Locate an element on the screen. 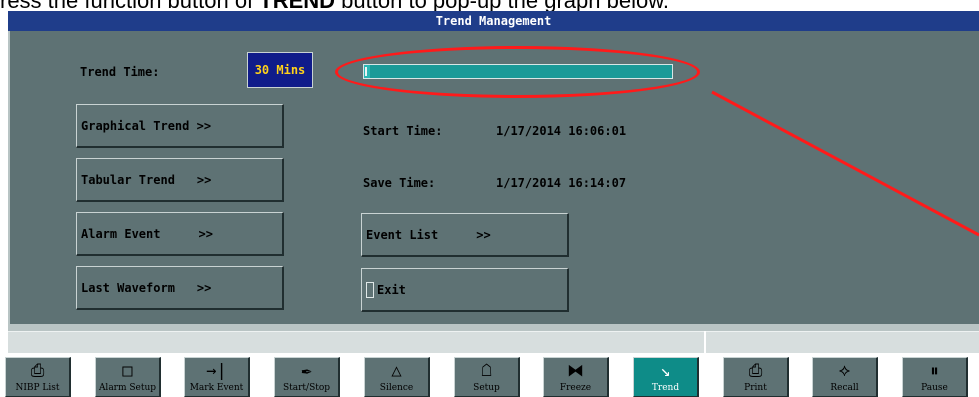  alarm-setup-key: □ Alarm Setup is located at coordinates (128, 377).